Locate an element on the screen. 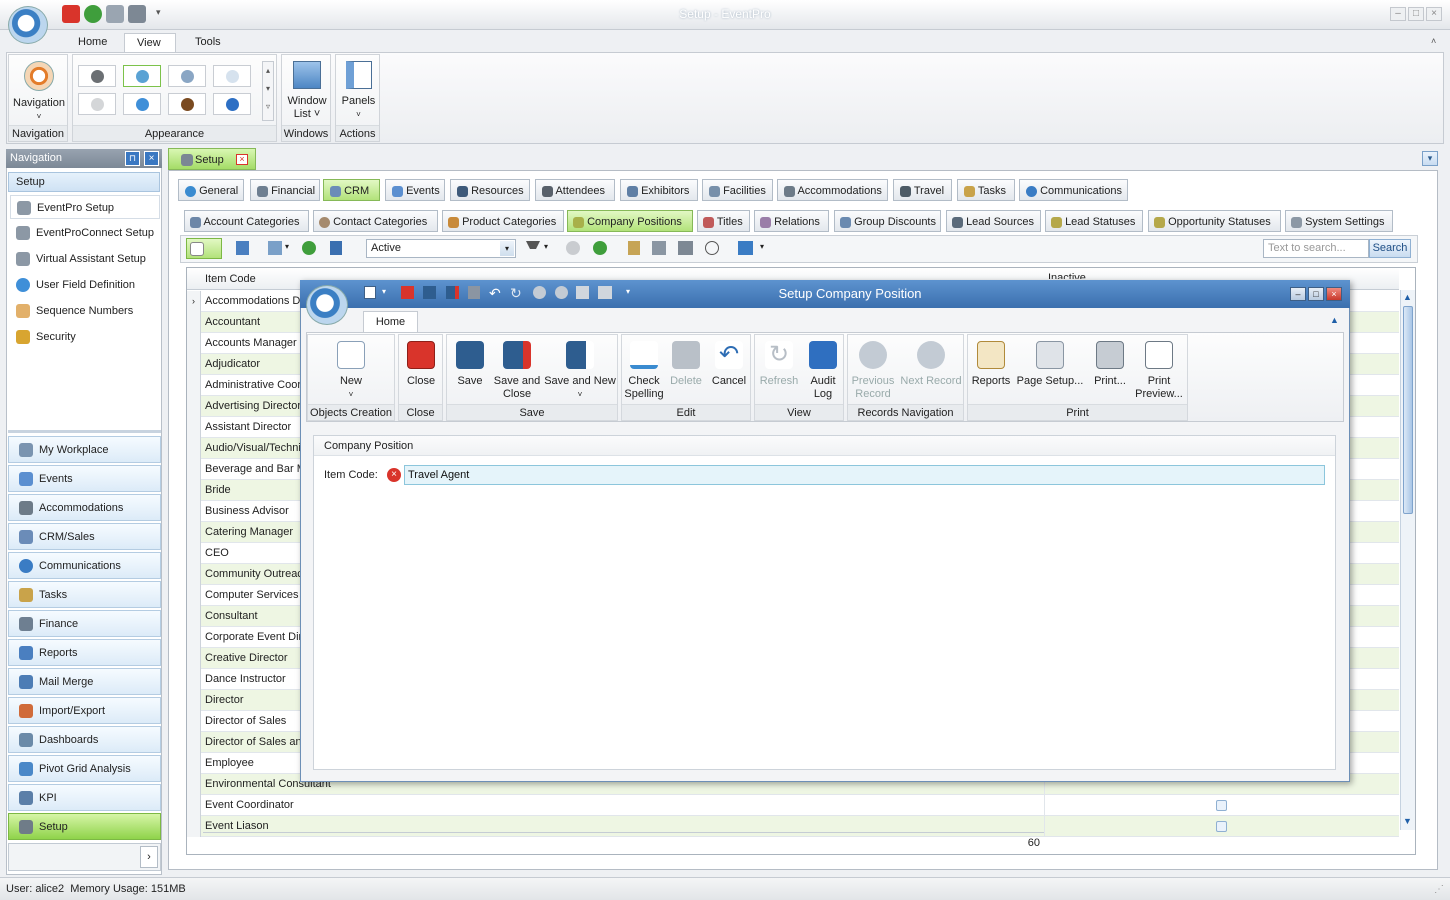 The height and width of the screenshot is (900, 1450). subtab-company-positions: Company Positions is located at coordinates (630, 221).